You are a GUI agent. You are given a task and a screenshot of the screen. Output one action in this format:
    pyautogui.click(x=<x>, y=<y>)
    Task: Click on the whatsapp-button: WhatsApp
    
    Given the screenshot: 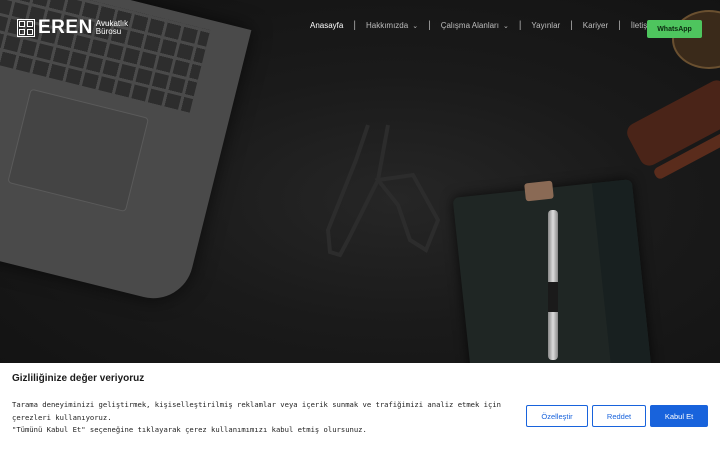 What is the action you would take?
    pyautogui.click(x=674, y=29)
    